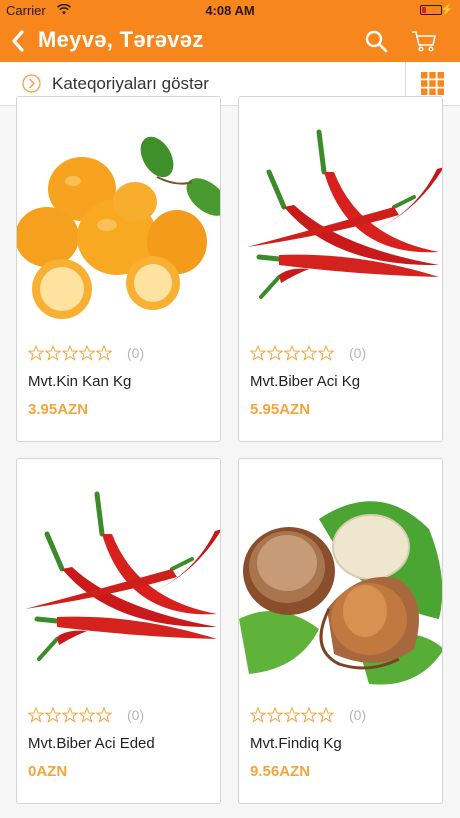 The width and height of the screenshot is (460, 818). I want to click on product-price: 5.95AZN, so click(280, 409).